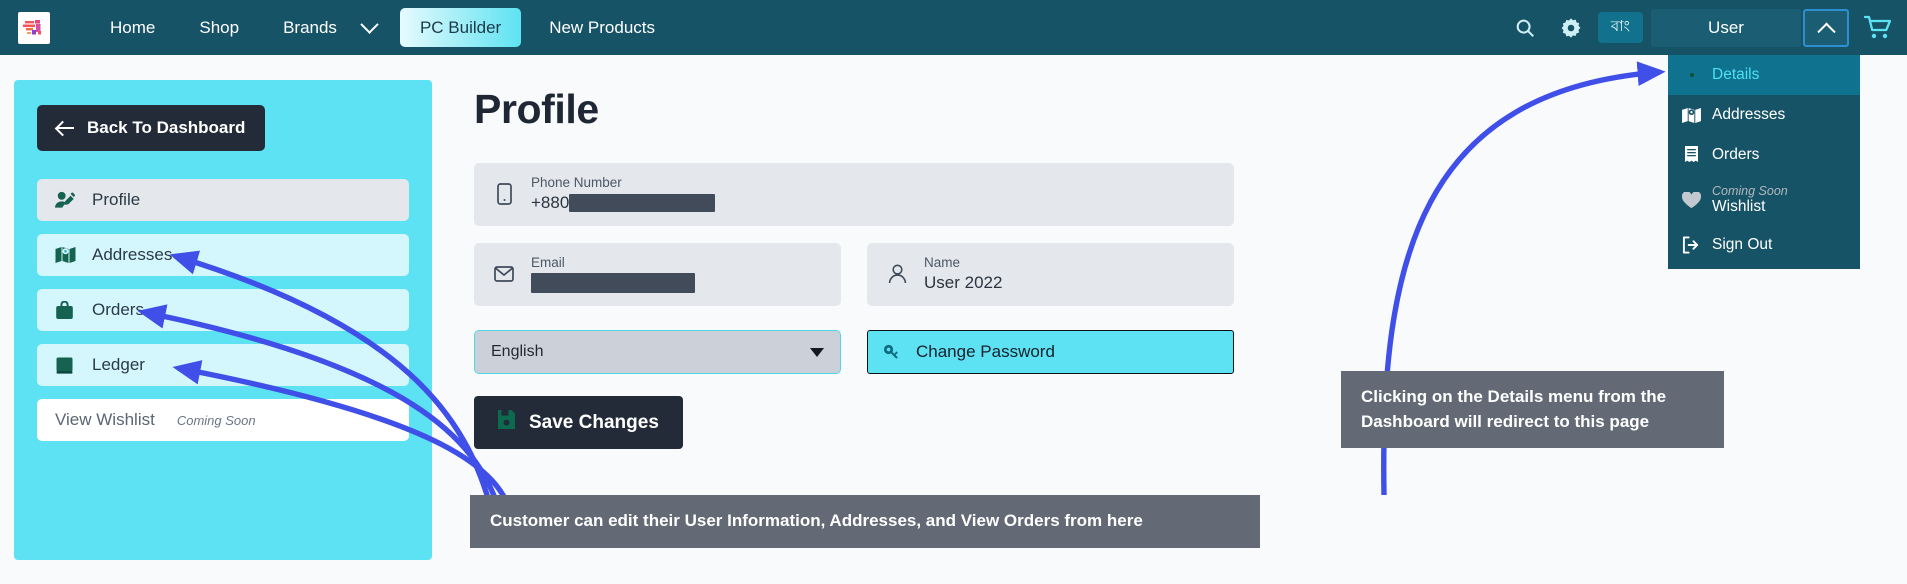  What do you see at coordinates (642, 203) in the screenshot?
I see `phone-redaction-bar` at bounding box center [642, 203].